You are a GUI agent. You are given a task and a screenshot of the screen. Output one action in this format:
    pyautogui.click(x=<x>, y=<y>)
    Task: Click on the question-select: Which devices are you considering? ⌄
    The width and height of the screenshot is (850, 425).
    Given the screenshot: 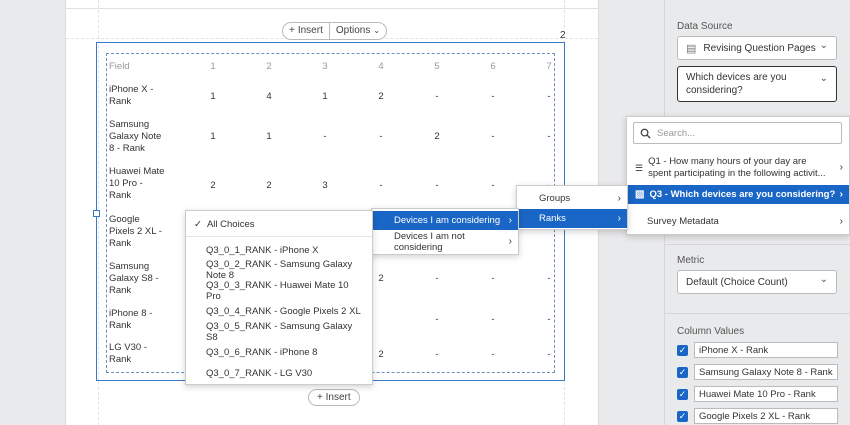 What is the action you would take?
    pyautogui.click(x=757, y=84)
    